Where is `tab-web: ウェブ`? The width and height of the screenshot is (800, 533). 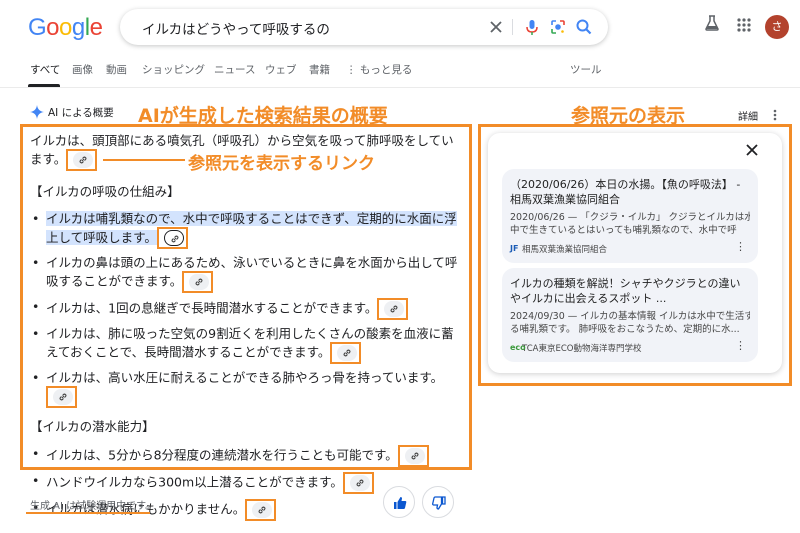
tab-web: ウェブ is located at coordinates (281, 69).